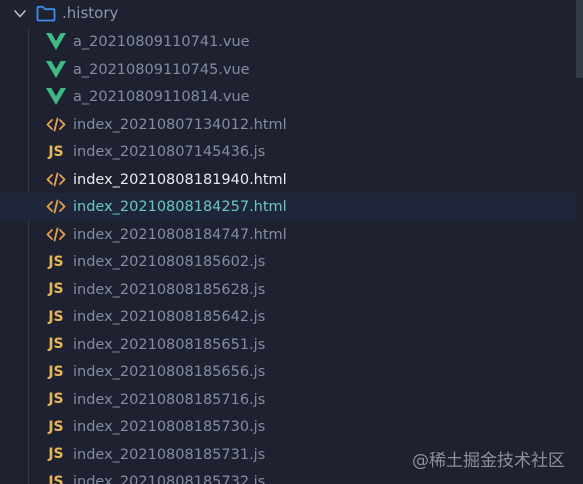  I want to click on file-item: index_20210808184257.html, so click(291, 206).